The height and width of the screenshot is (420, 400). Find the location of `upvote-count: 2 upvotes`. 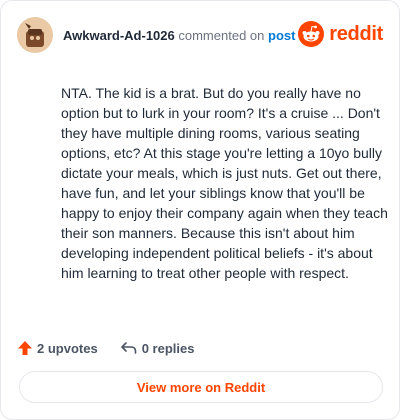

upvote-count: 2 upvotes is located at coordinates (67, 348).